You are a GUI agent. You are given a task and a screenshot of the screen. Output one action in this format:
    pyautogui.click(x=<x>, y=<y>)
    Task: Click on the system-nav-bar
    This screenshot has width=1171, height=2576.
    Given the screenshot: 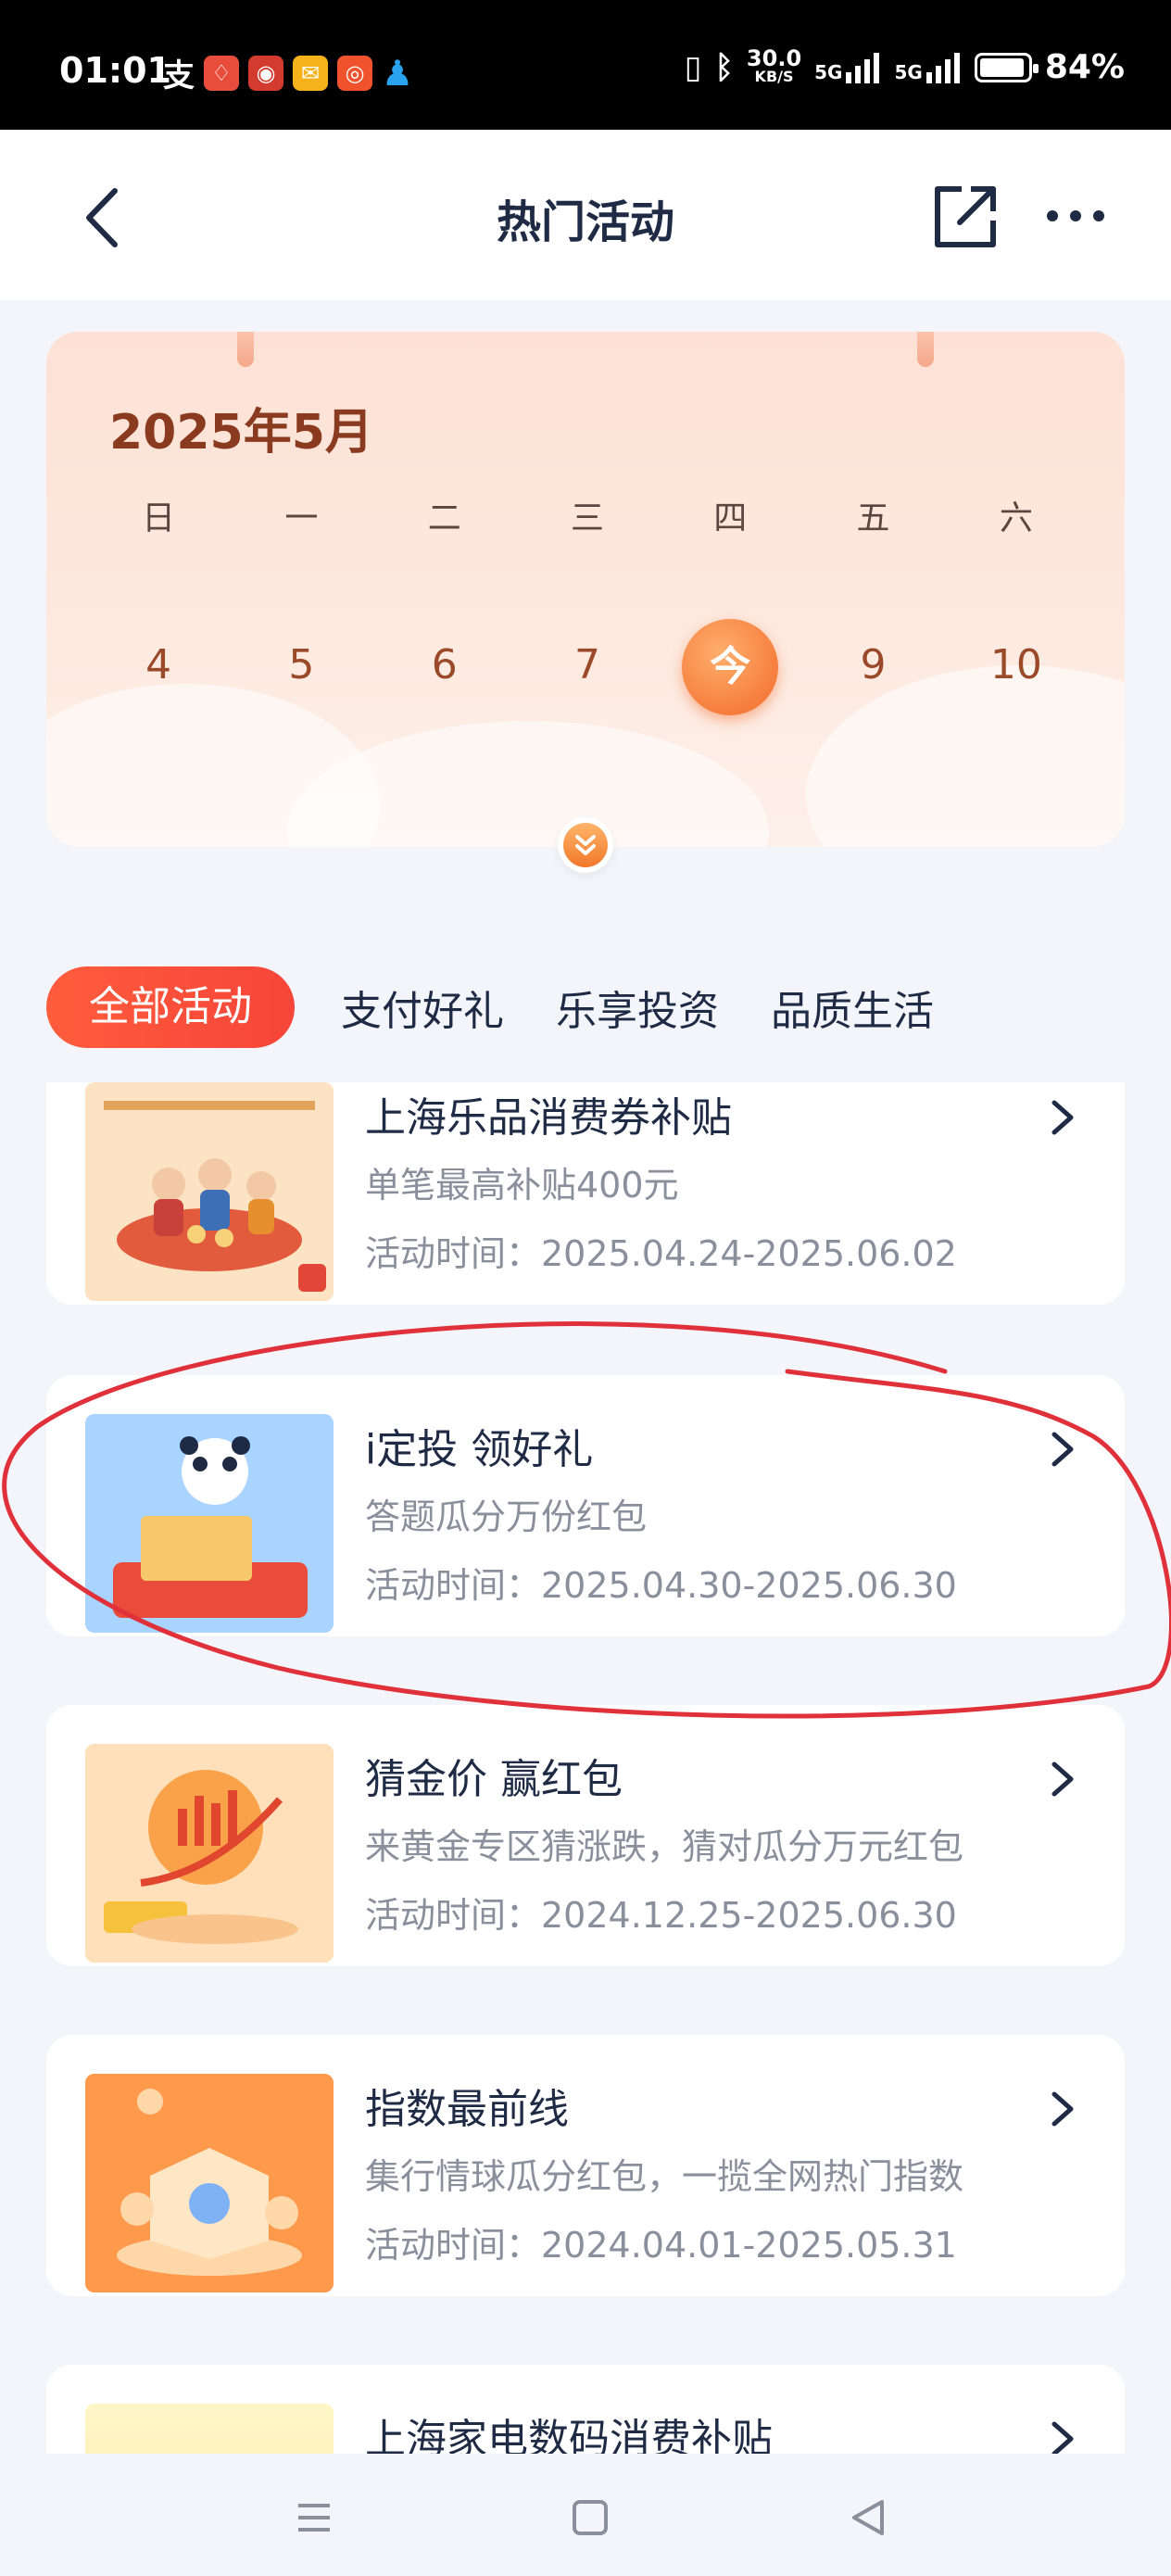 What is the action you would take?
    pyautogui.click(x=585, y=2515)
    